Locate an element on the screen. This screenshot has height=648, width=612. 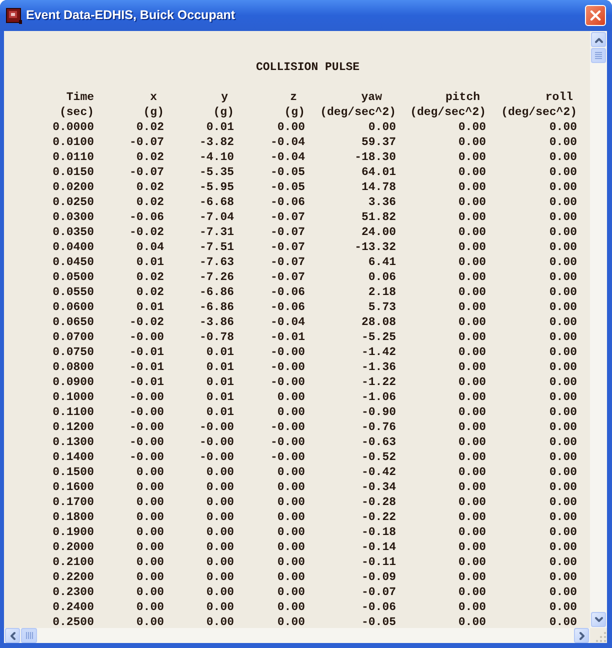
scroll-up-button is located at coordinates (598, 39).